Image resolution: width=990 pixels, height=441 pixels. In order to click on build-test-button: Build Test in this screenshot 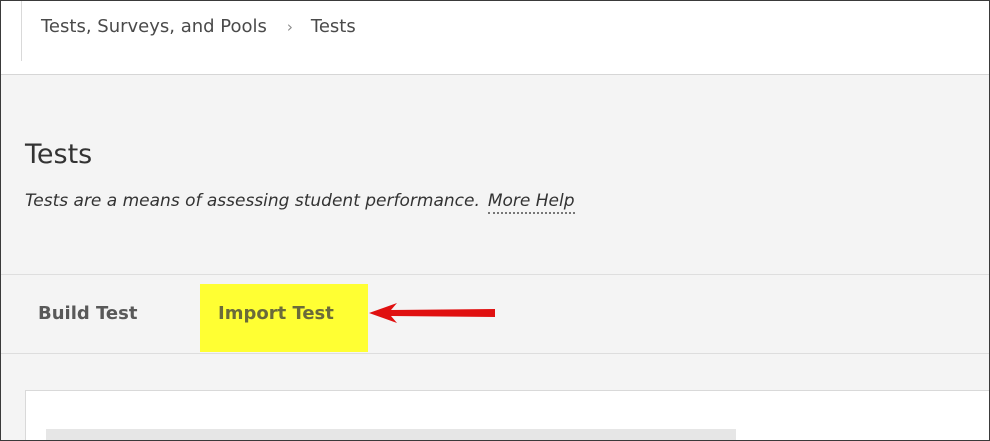, I will do `click(87, 313)`.